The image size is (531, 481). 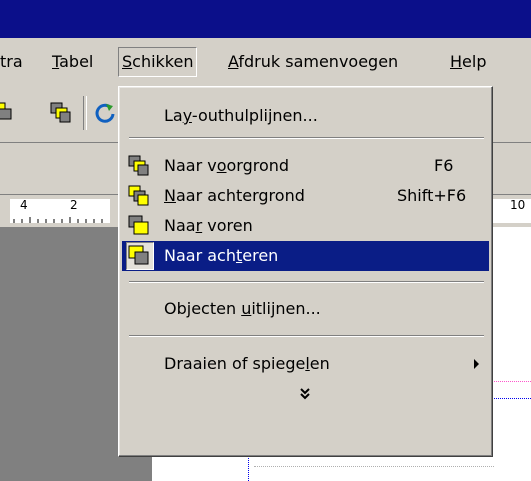 I want to click on menu-tabel: Tabel, so click(x=72, y=62).